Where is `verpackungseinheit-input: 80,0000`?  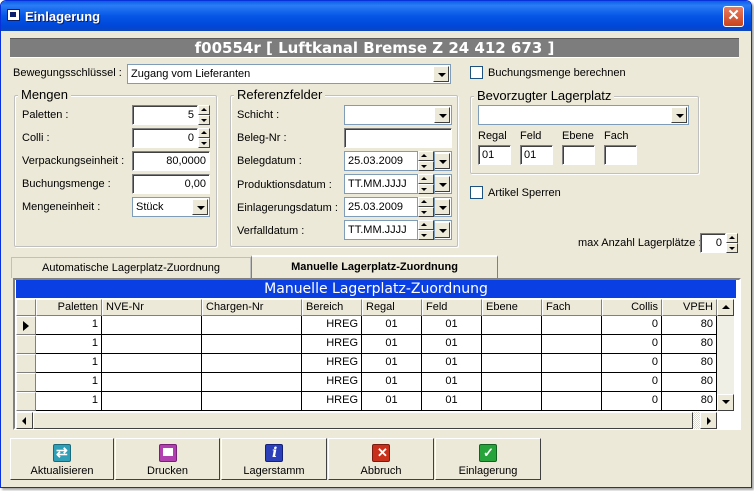
verpackungseinheit-input: 80,0000 is located at coordinates (171, 161).